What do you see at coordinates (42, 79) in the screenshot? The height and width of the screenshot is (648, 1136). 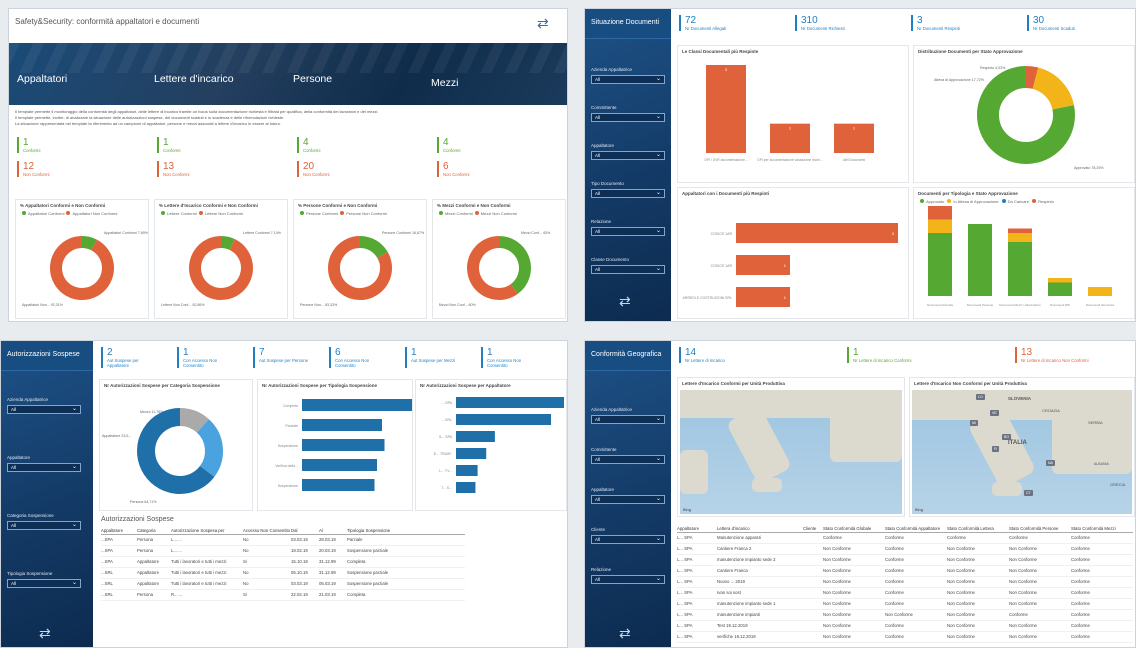 I see `hero-appaltatori: Appaltatori` at bounding box center [42, 79].